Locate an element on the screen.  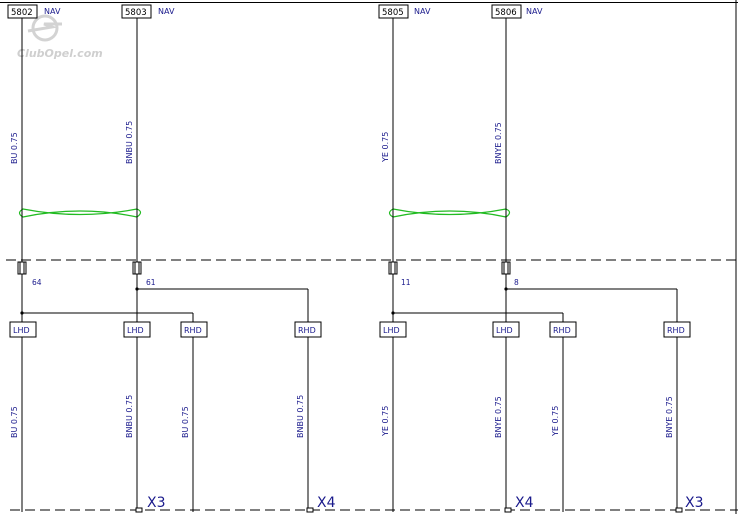
watermark: ClubOpel.com is located at coordinates (60, 37).